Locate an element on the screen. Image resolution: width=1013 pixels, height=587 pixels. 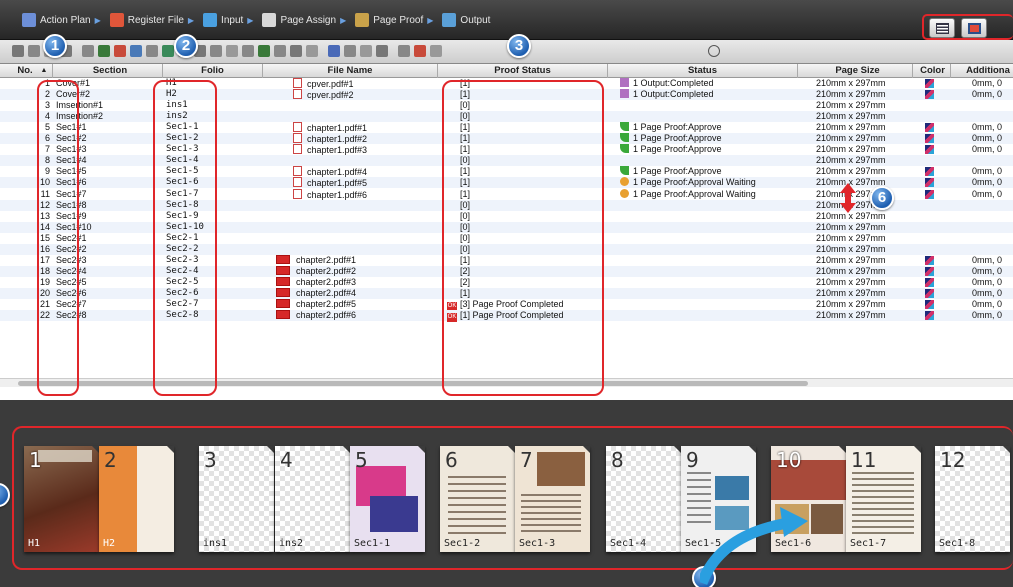
column-header-color: Color is located at coordinates (932, 70).